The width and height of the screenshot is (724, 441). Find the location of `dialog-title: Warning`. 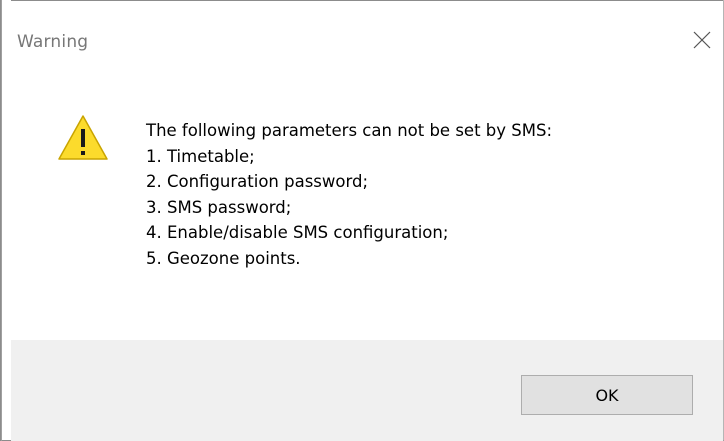

dialog-title: Warning is located at coordinates (53, 42).